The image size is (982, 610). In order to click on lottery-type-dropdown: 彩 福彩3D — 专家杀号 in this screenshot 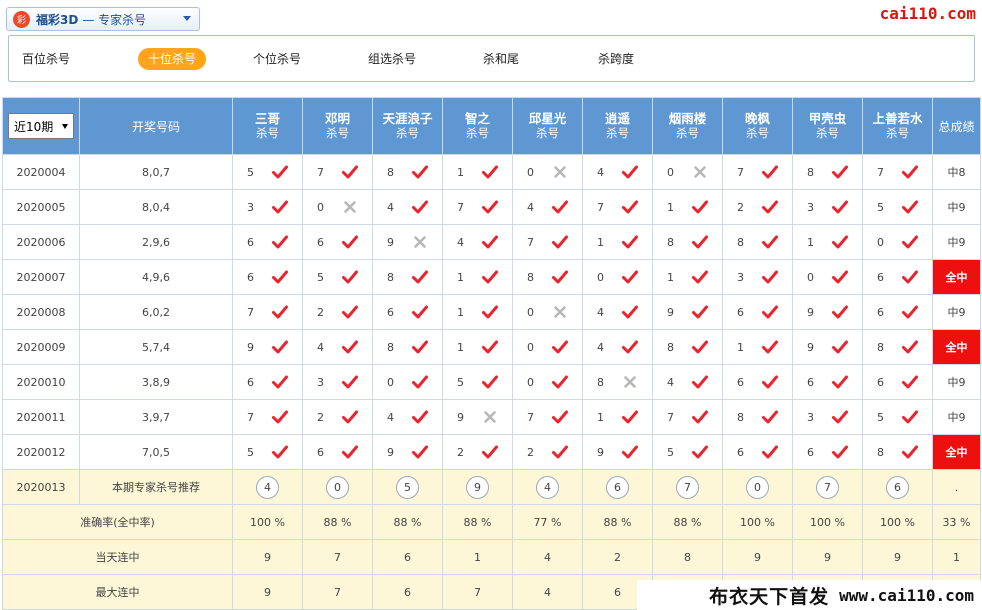, I will do `click(103, 19)`.